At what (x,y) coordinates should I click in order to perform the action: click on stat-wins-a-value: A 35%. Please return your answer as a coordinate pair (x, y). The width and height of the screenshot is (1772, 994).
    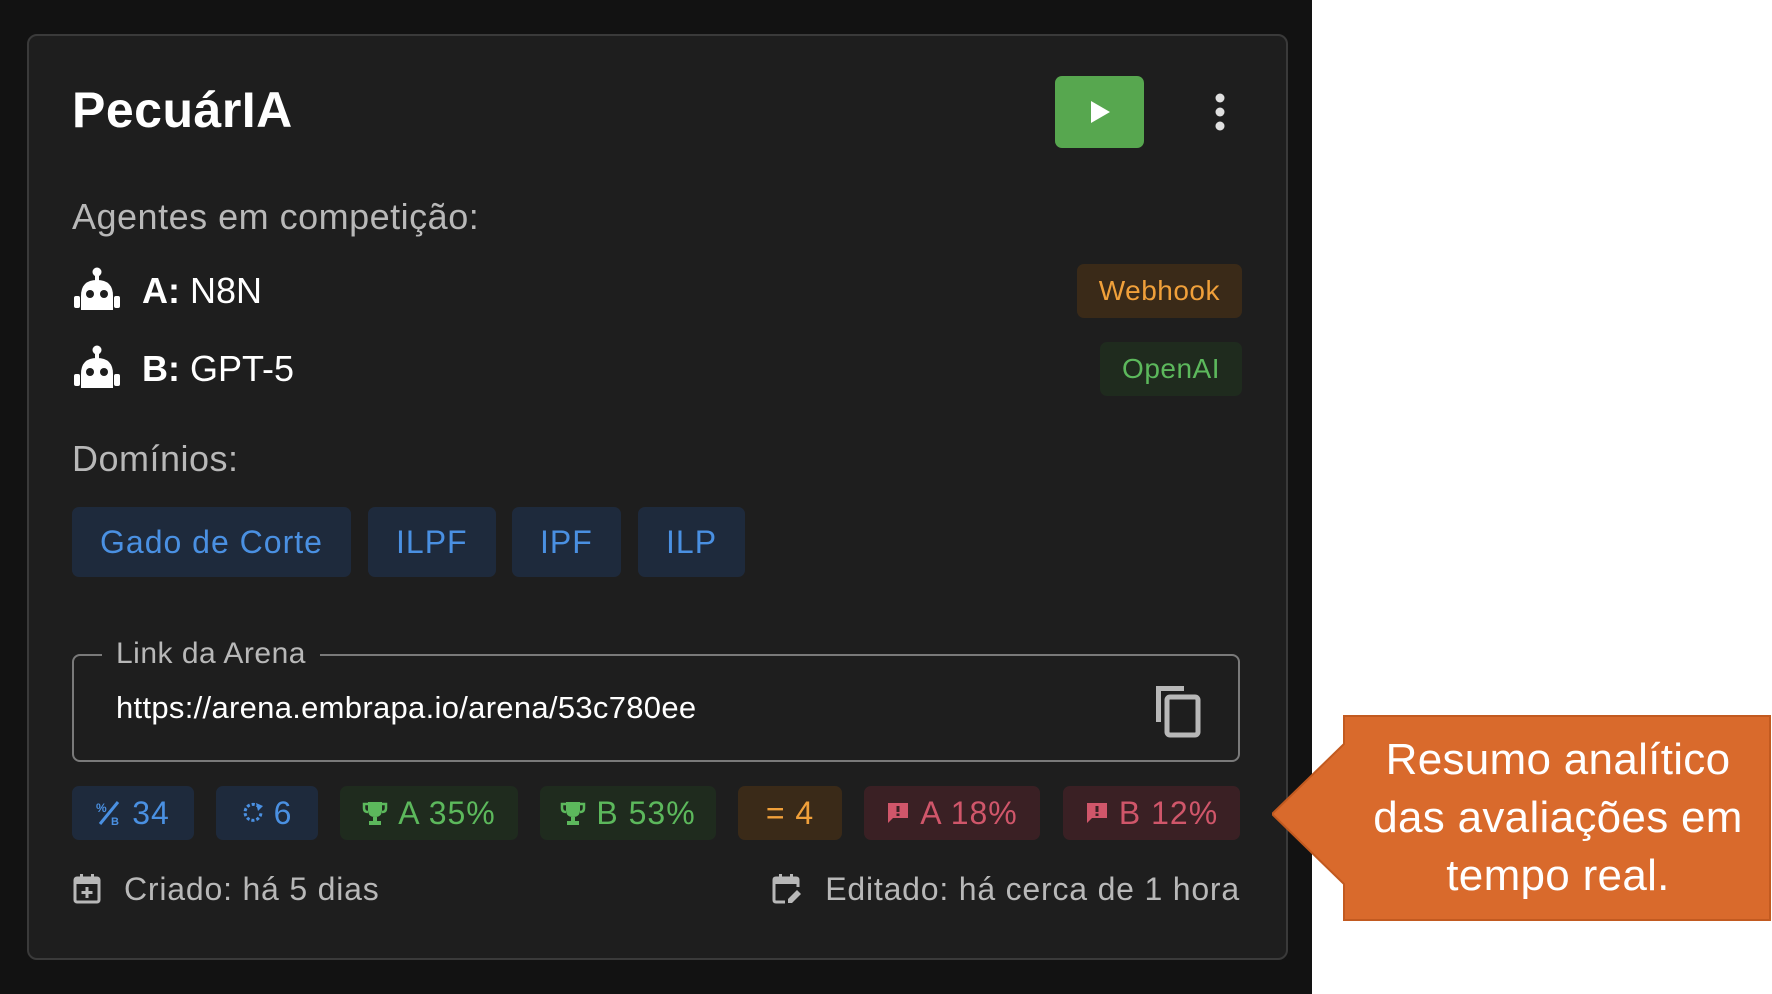
    Looking at the image, I should click on (447, 812).